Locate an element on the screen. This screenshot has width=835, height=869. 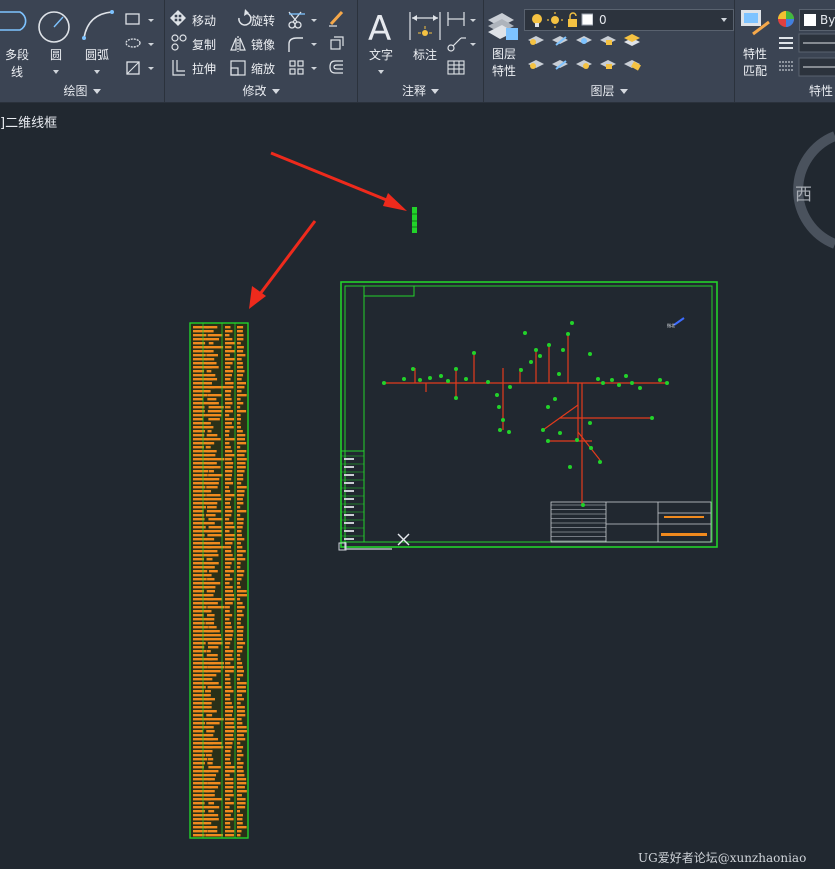
watermark-text: UG爱好者论坛@xunzhaoniao is located at coordinates (722, 858).